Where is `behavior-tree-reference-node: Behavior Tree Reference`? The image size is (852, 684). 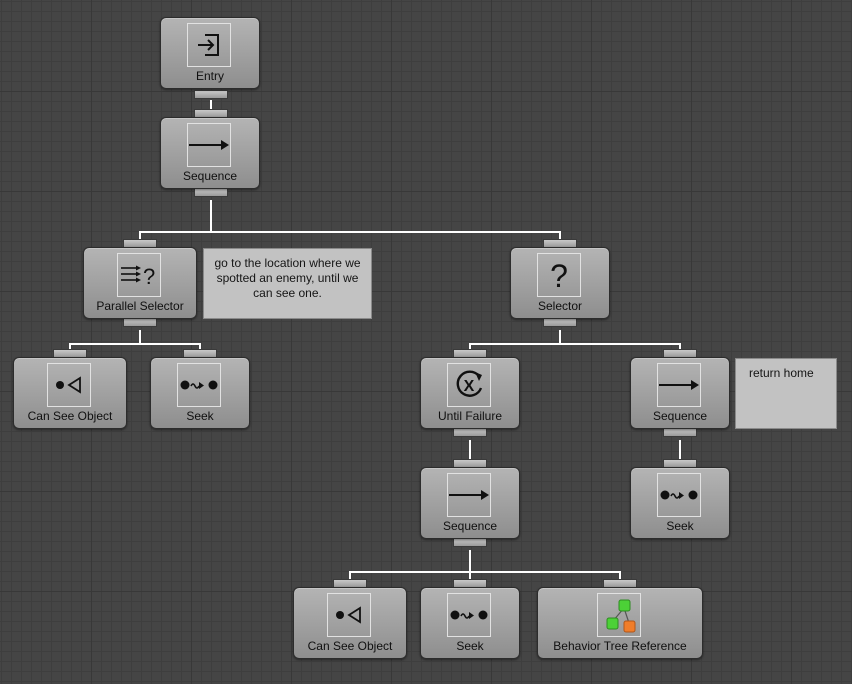 behavior-tree-reference-node: Behavior Tree Reference is located at coordinates (620, 623).